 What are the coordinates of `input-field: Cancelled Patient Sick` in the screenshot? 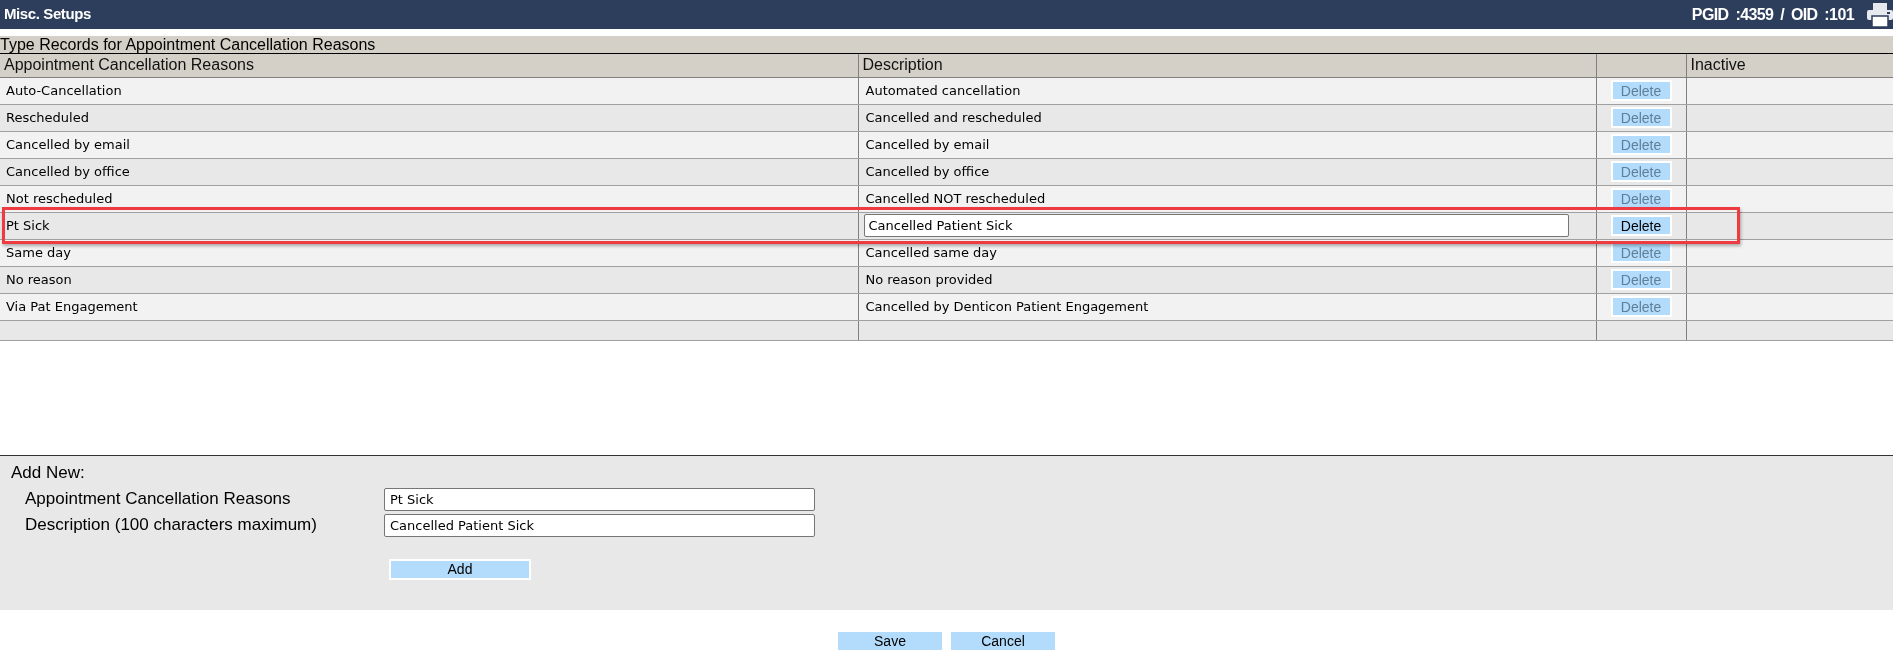 It's located at (599, 525).